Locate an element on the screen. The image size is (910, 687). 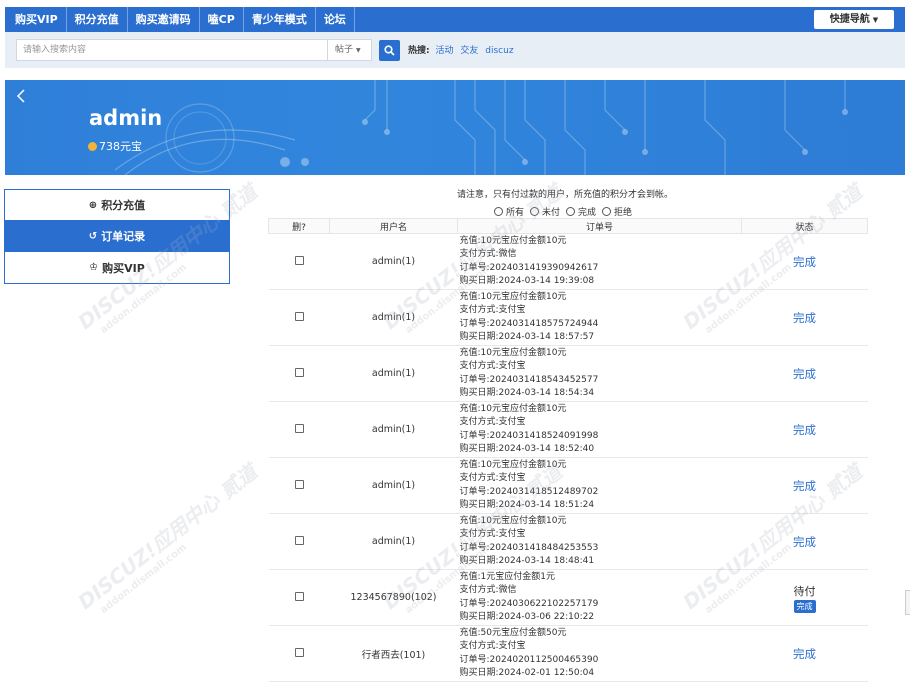
filter-completed: 完成 is located at coordinates (581, 211).